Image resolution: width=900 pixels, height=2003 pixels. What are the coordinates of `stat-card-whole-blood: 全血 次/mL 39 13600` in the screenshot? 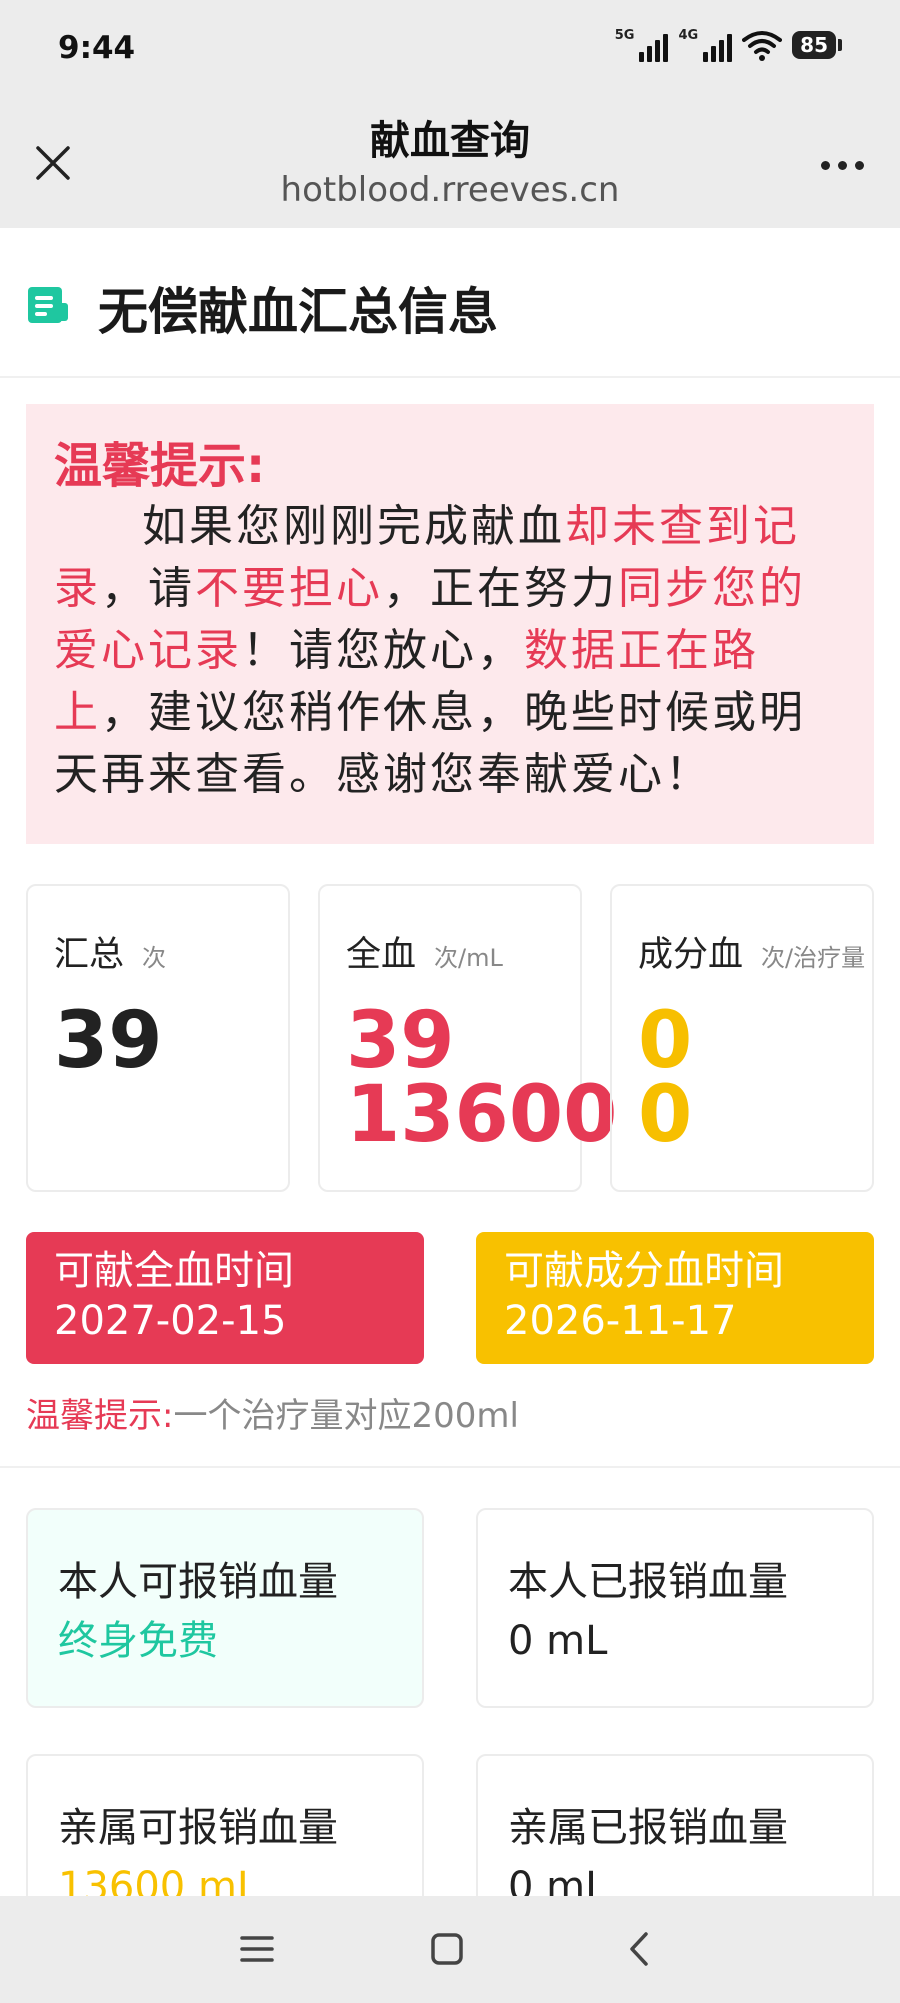 It's located at (467, 1038).